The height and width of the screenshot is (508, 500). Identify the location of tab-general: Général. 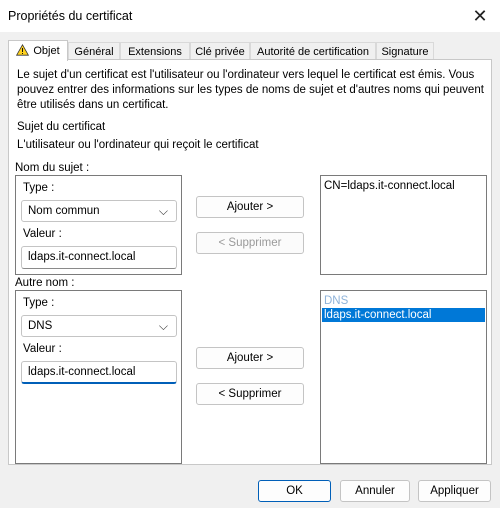
(94, 51).